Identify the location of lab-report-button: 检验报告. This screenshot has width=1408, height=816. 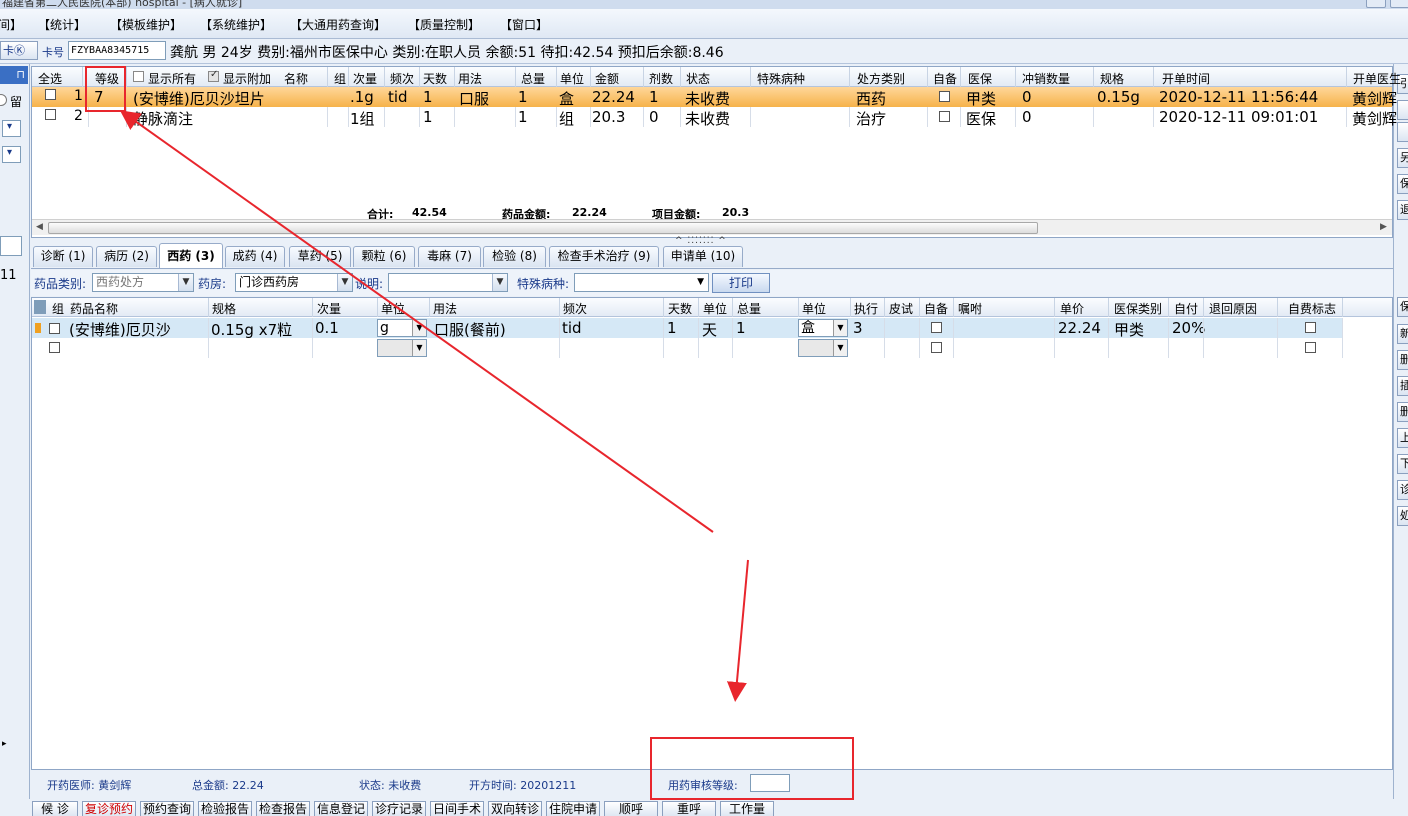
(225, 808).